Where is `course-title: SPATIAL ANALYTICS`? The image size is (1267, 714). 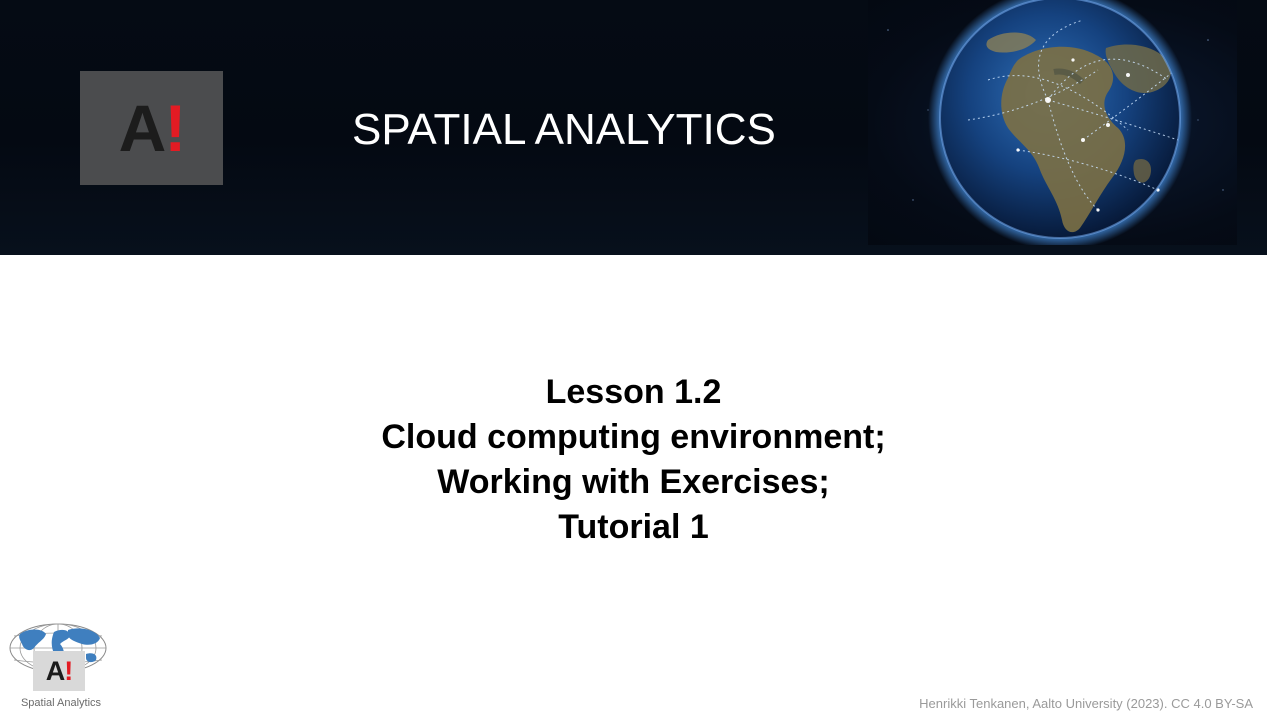 course-title: SPATIAL ANALYTICS is located at coordinates (564, 129).